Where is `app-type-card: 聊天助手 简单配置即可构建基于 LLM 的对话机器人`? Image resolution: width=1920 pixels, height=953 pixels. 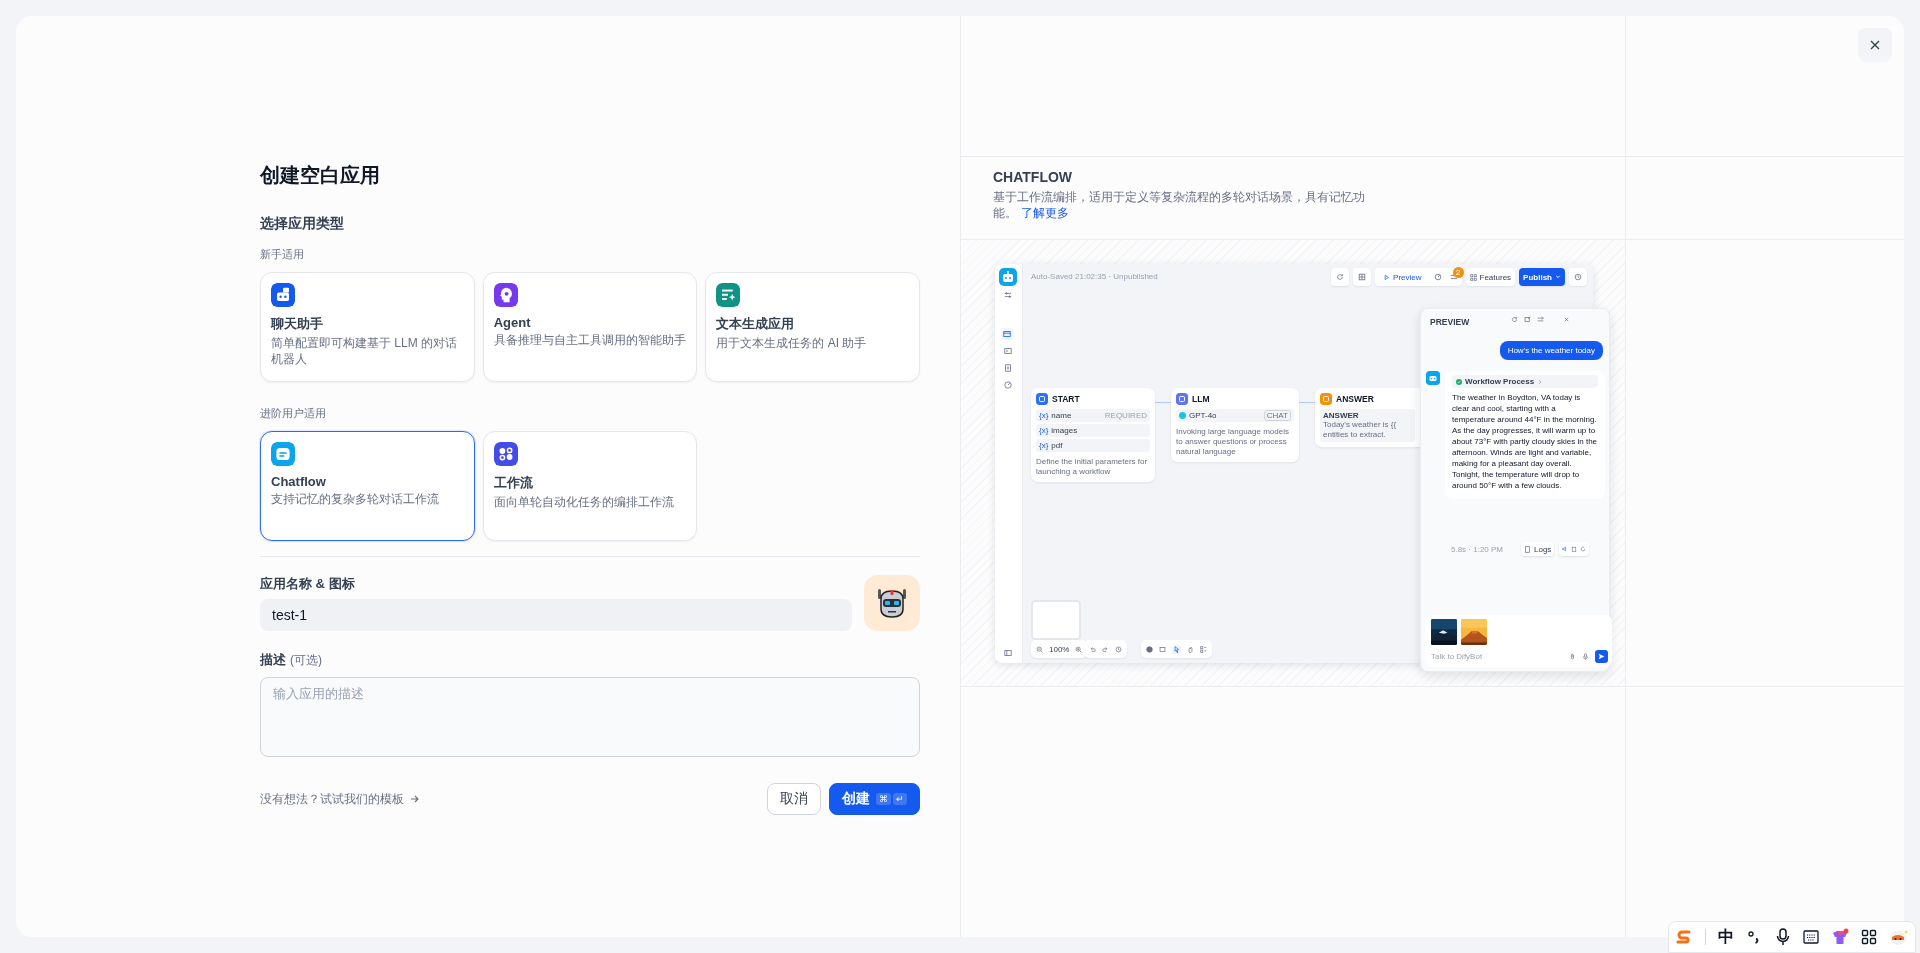 app-type-card: 聊天助手 简单配置即可构建基于 LLM 的对话机器人 is located at coordinates (367, 327).